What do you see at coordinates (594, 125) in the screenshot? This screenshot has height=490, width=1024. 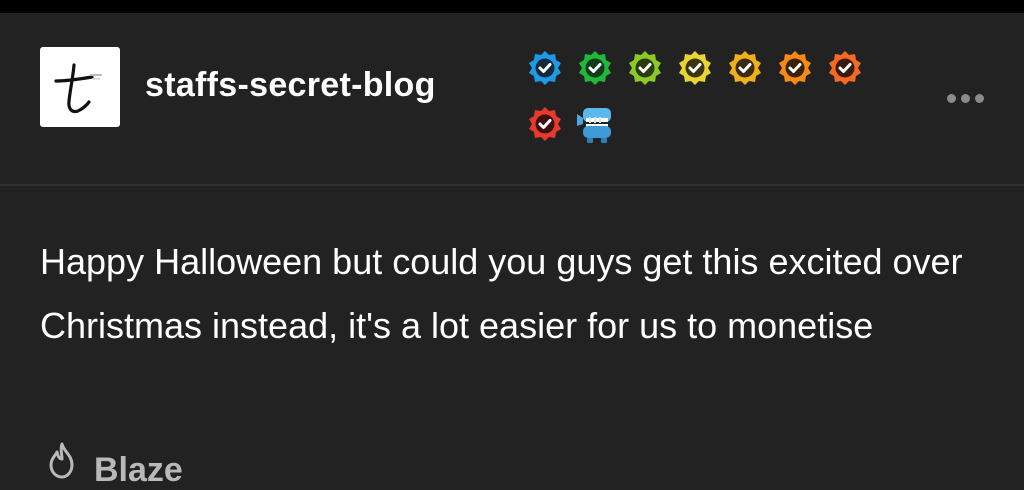 I see `chattering-teeth-icon` at bounding box center [594, 125].